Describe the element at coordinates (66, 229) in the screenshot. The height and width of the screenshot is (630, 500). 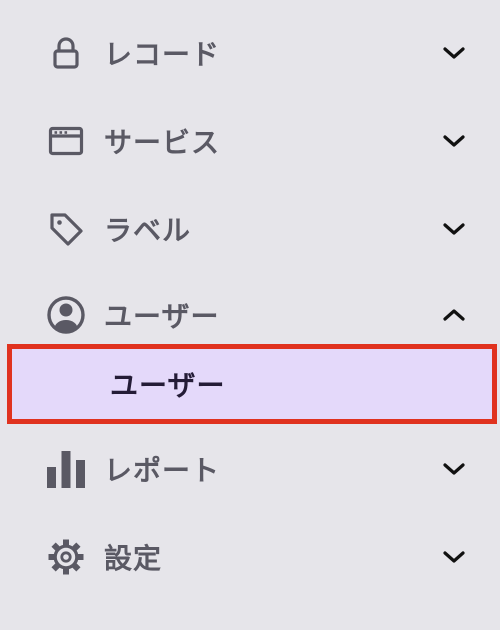
I see `tag-icon` at that location.